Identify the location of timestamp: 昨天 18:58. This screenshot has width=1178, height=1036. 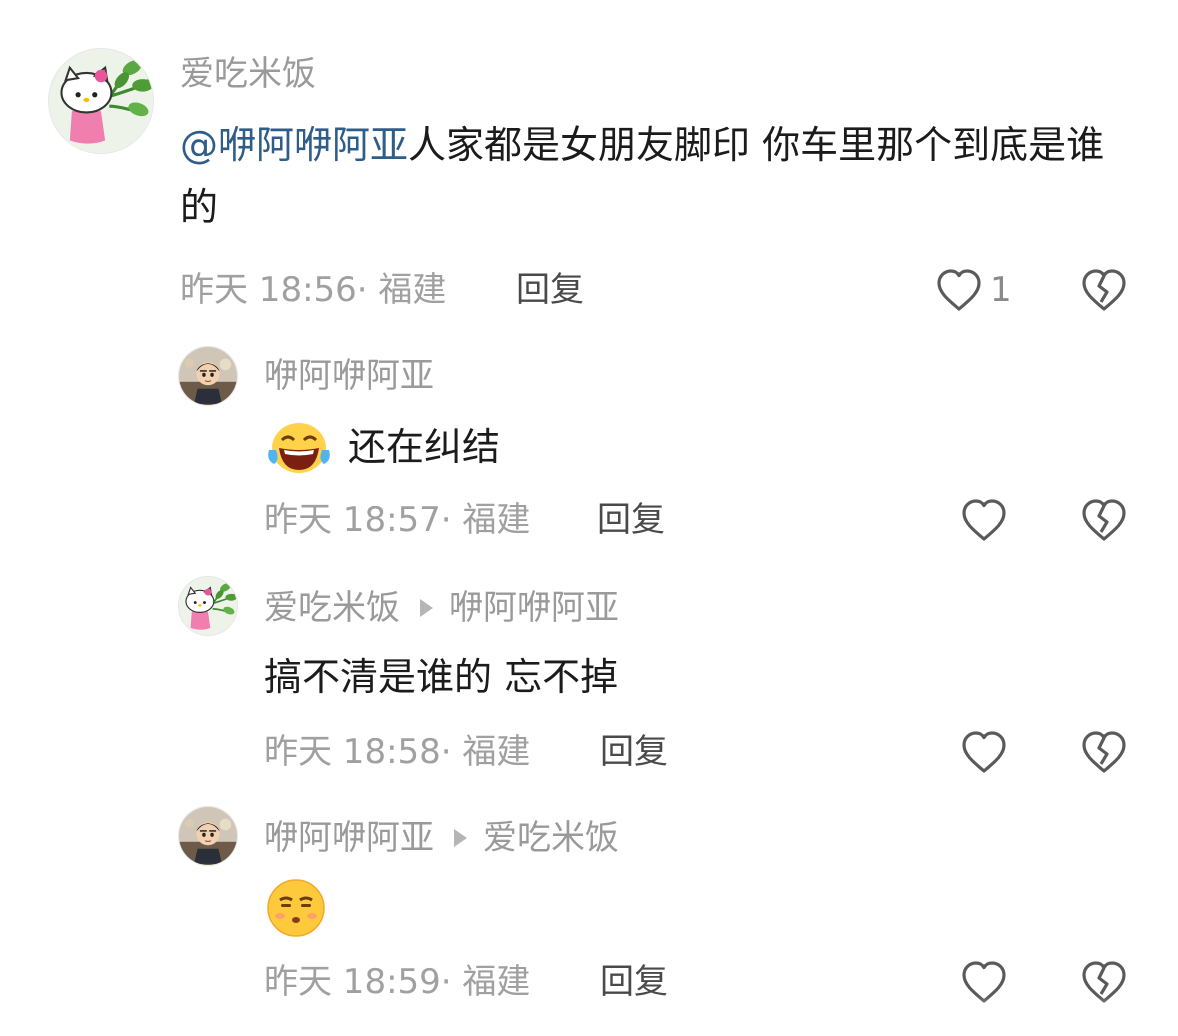
(352, 752).